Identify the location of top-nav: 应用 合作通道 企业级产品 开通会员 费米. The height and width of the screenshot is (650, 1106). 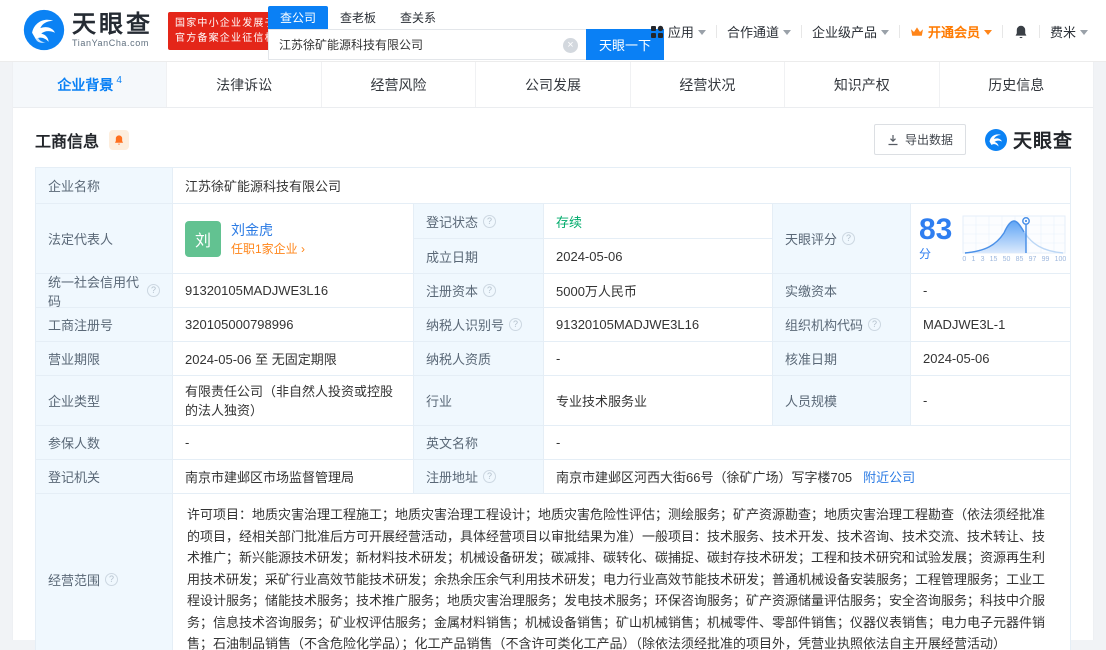
(869, 31).